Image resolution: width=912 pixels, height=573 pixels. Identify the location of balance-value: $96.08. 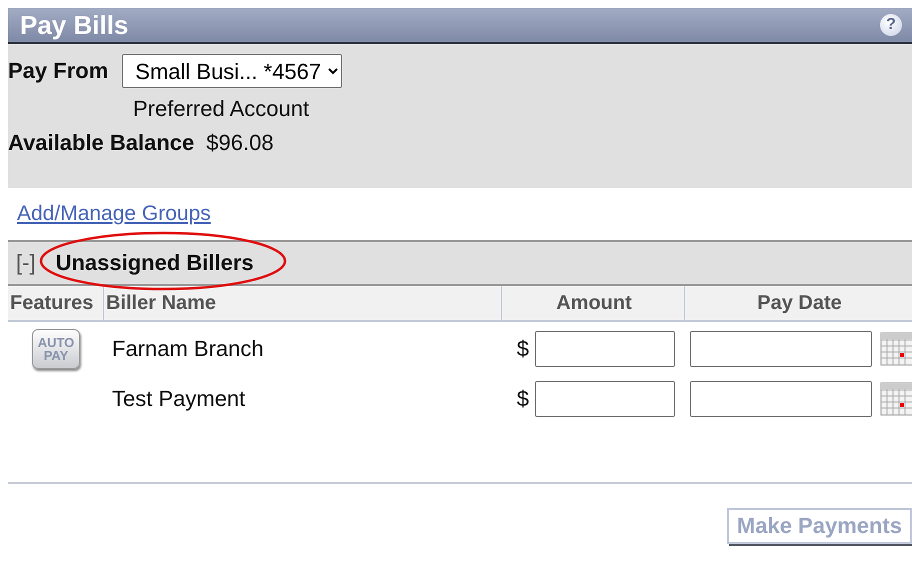
(240, 143).